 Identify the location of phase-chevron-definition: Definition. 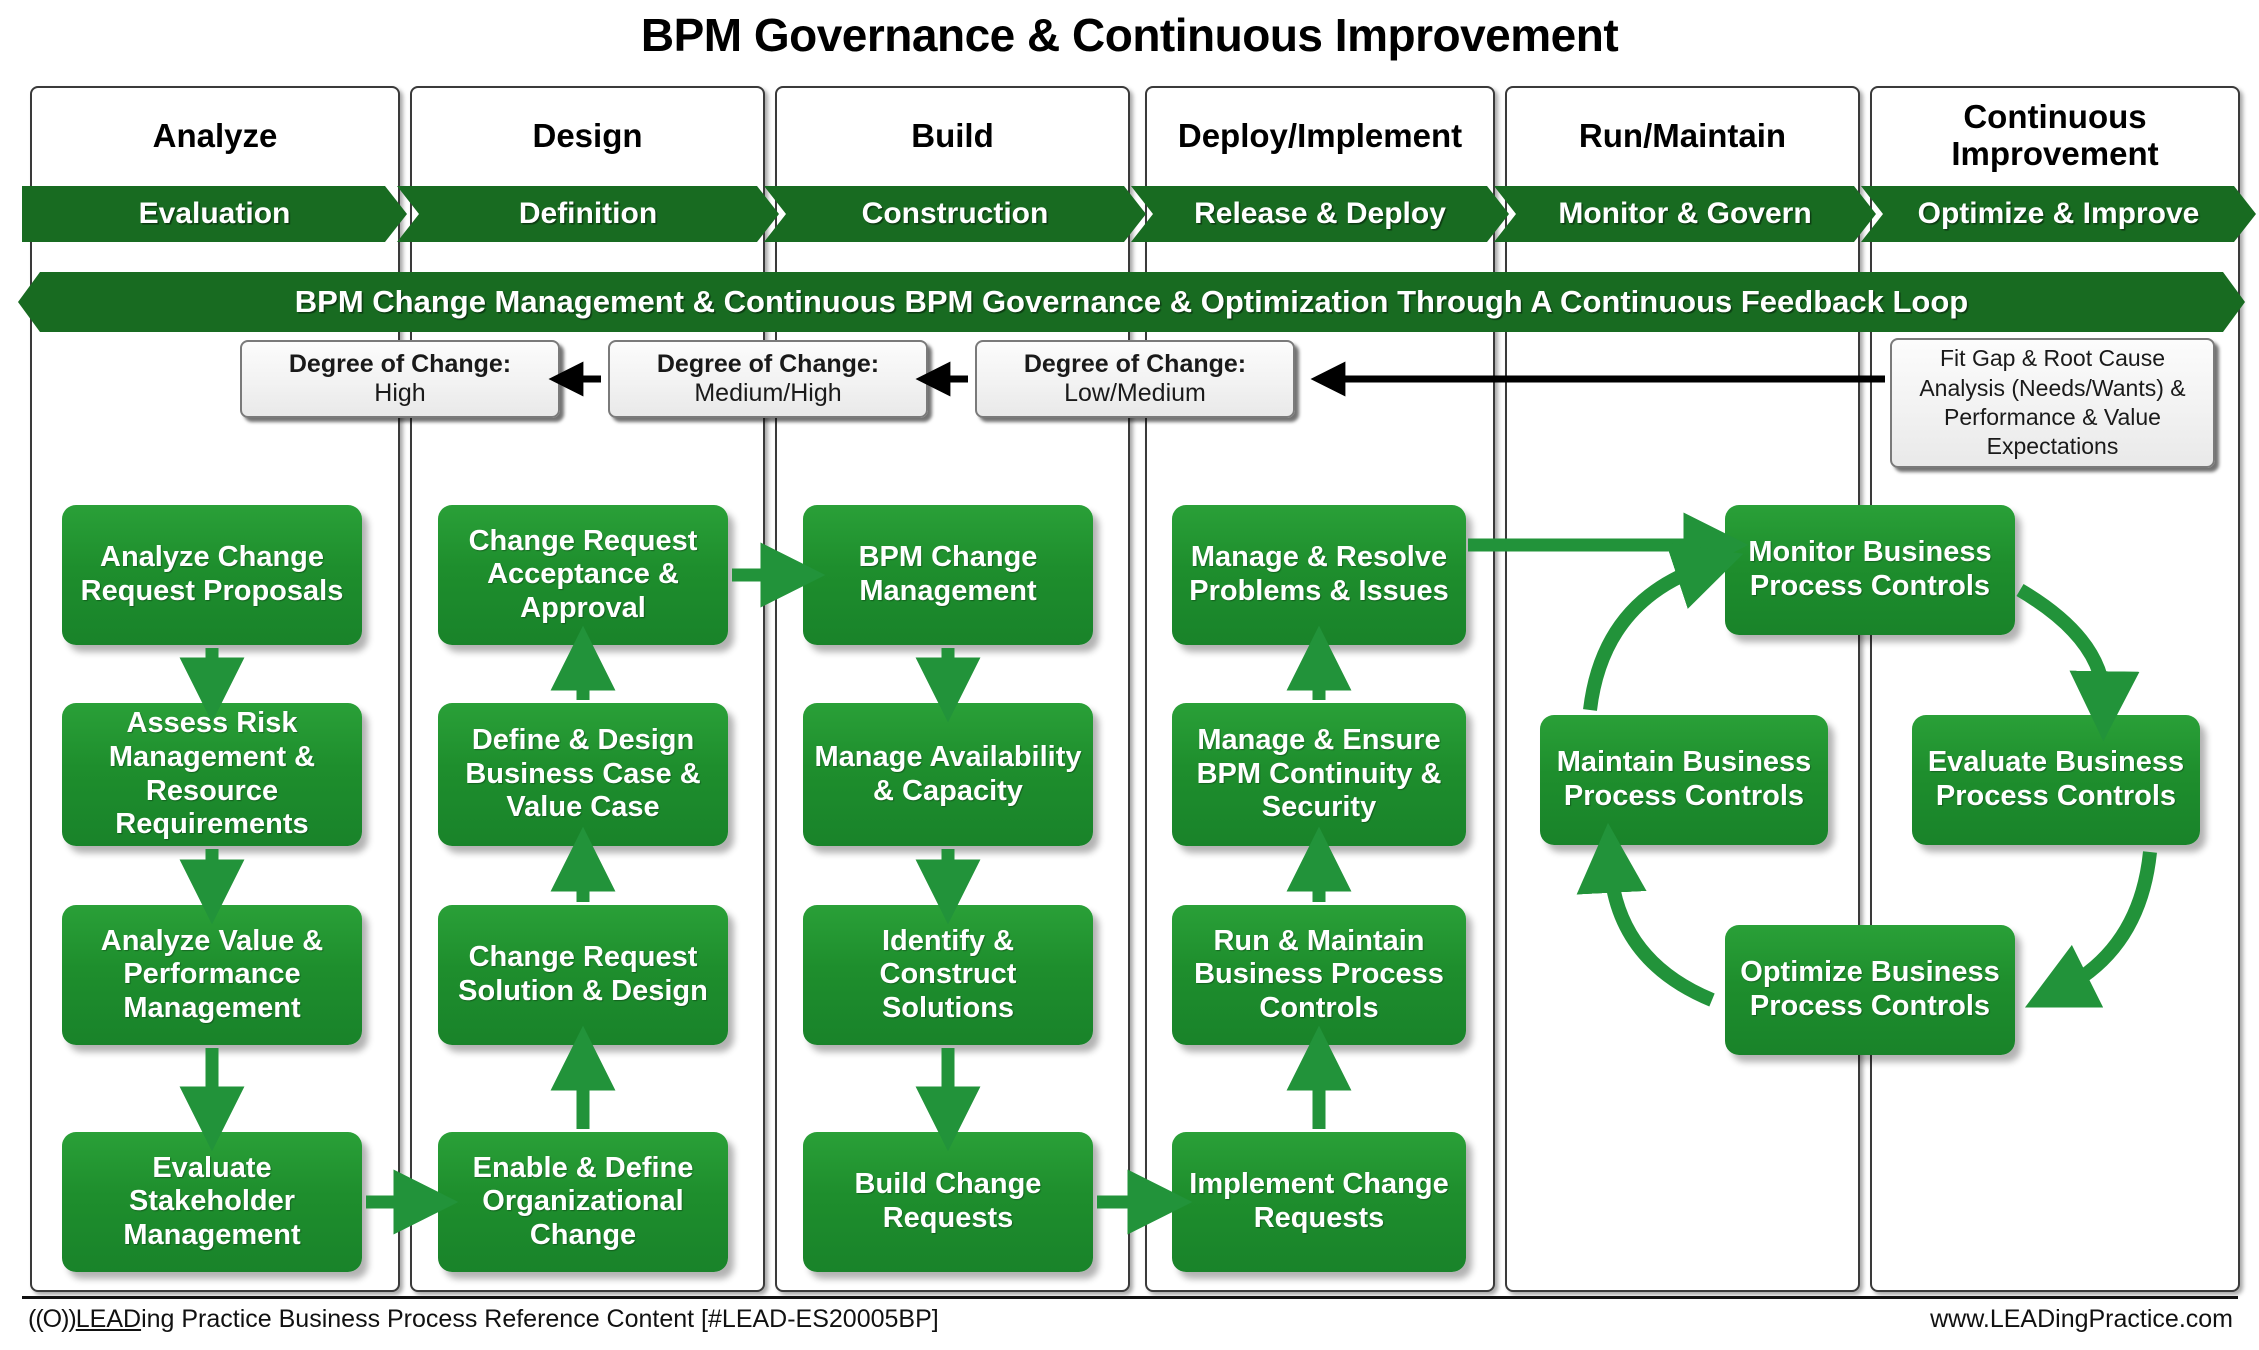
(588, 214).